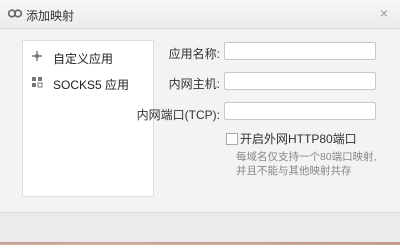 The width and height of the screenshot is (400, 245). What do you see at coordinates (232, 139) in the screenshot?
I see `http80-checkbox` at bounding box center [232, 139].